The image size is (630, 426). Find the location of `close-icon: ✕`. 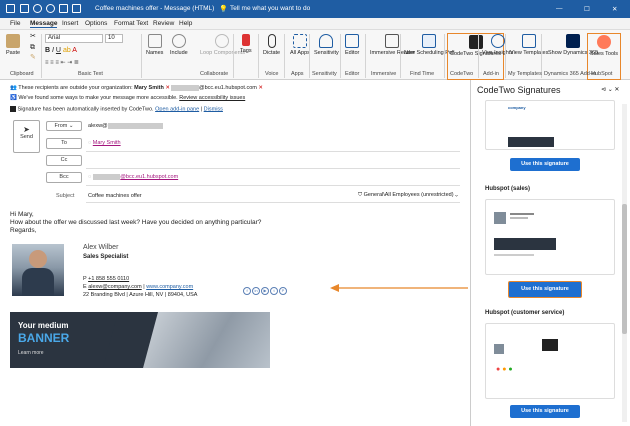

close-icon: ✕ is located at coordinates (614, 9).